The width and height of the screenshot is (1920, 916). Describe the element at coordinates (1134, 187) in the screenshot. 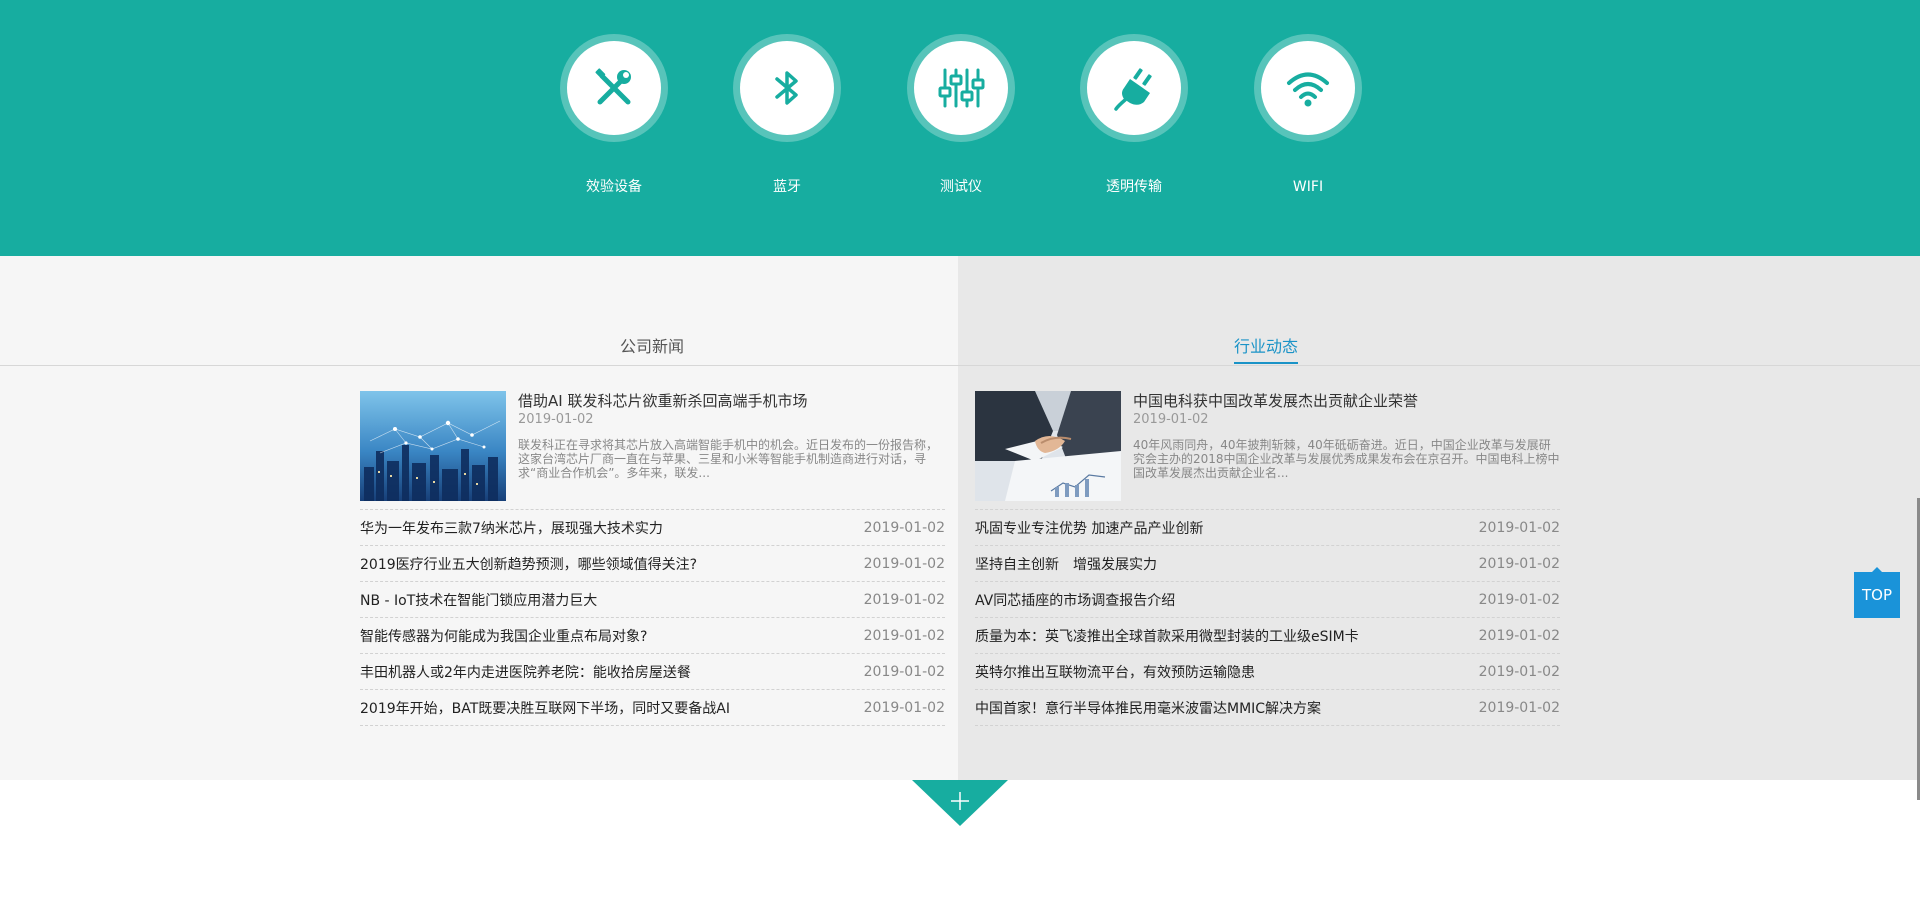

I see `service-label: 透明传输` at that location.